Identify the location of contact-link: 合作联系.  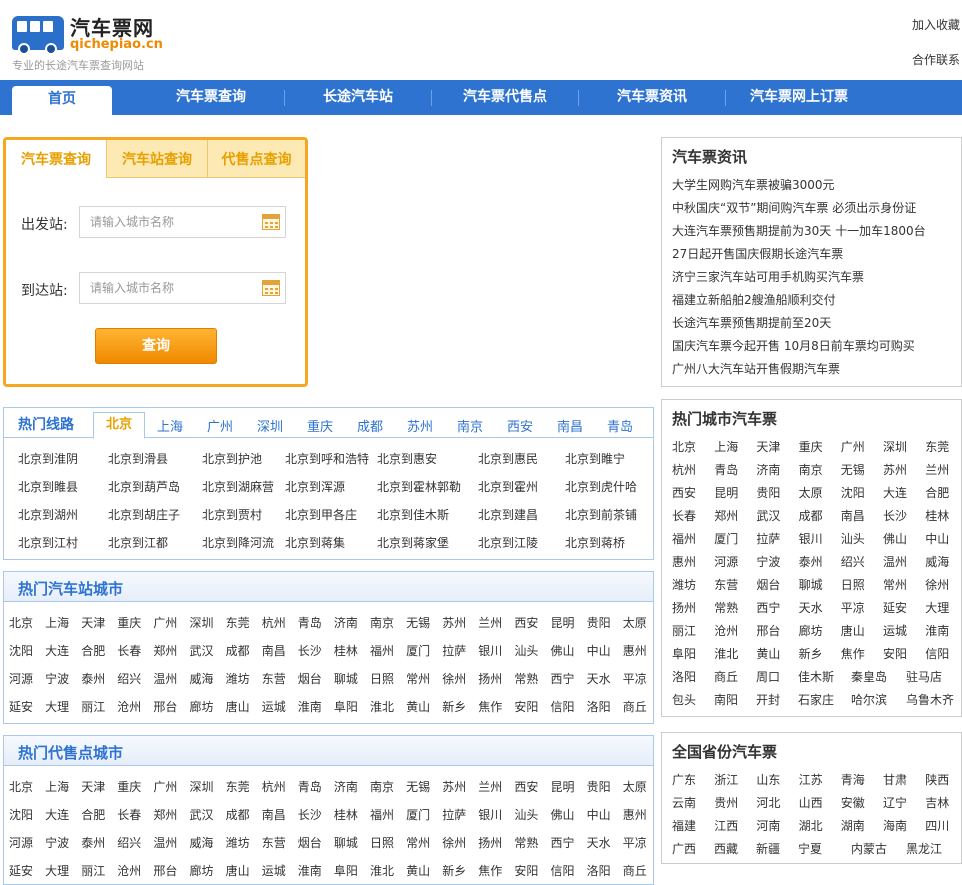
(936, 59).